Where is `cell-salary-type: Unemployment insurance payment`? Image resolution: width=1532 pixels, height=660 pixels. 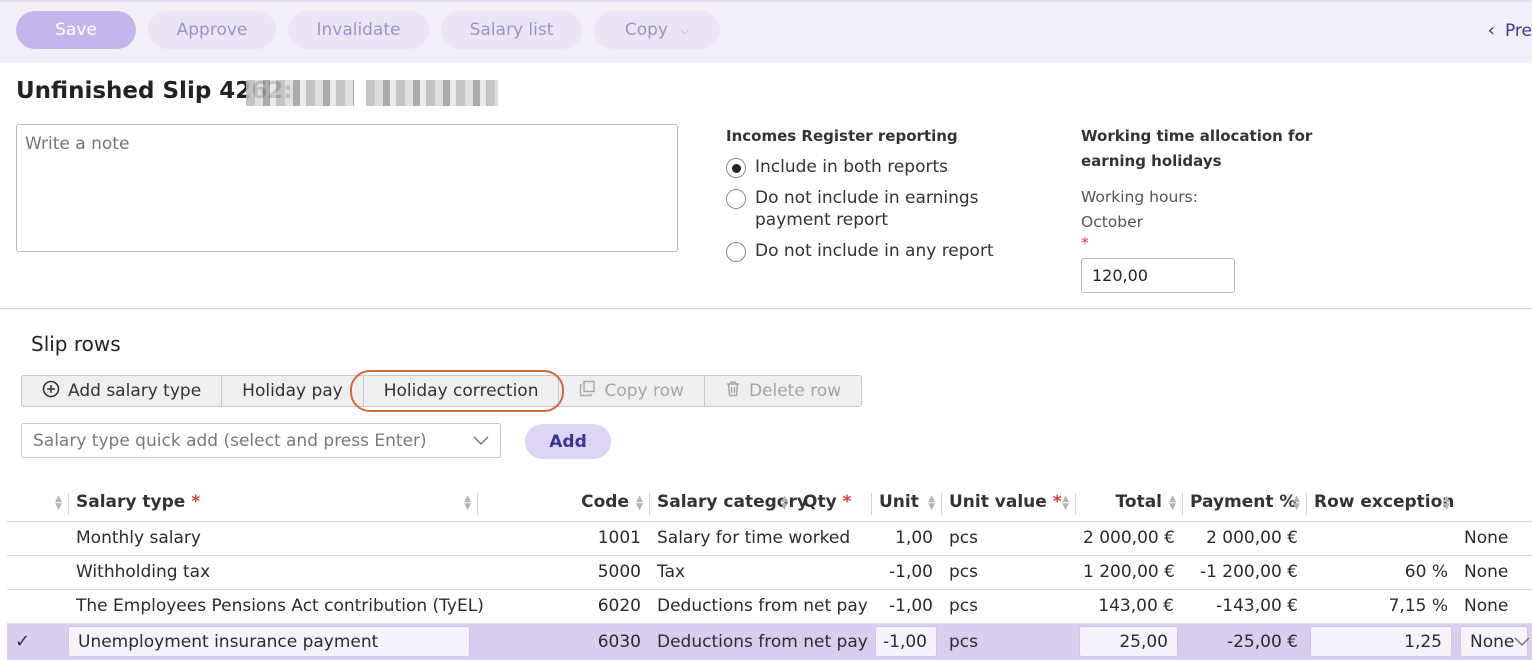 cell-salary-type: Unemployment insurance payment is located at coordinates (318, 641).